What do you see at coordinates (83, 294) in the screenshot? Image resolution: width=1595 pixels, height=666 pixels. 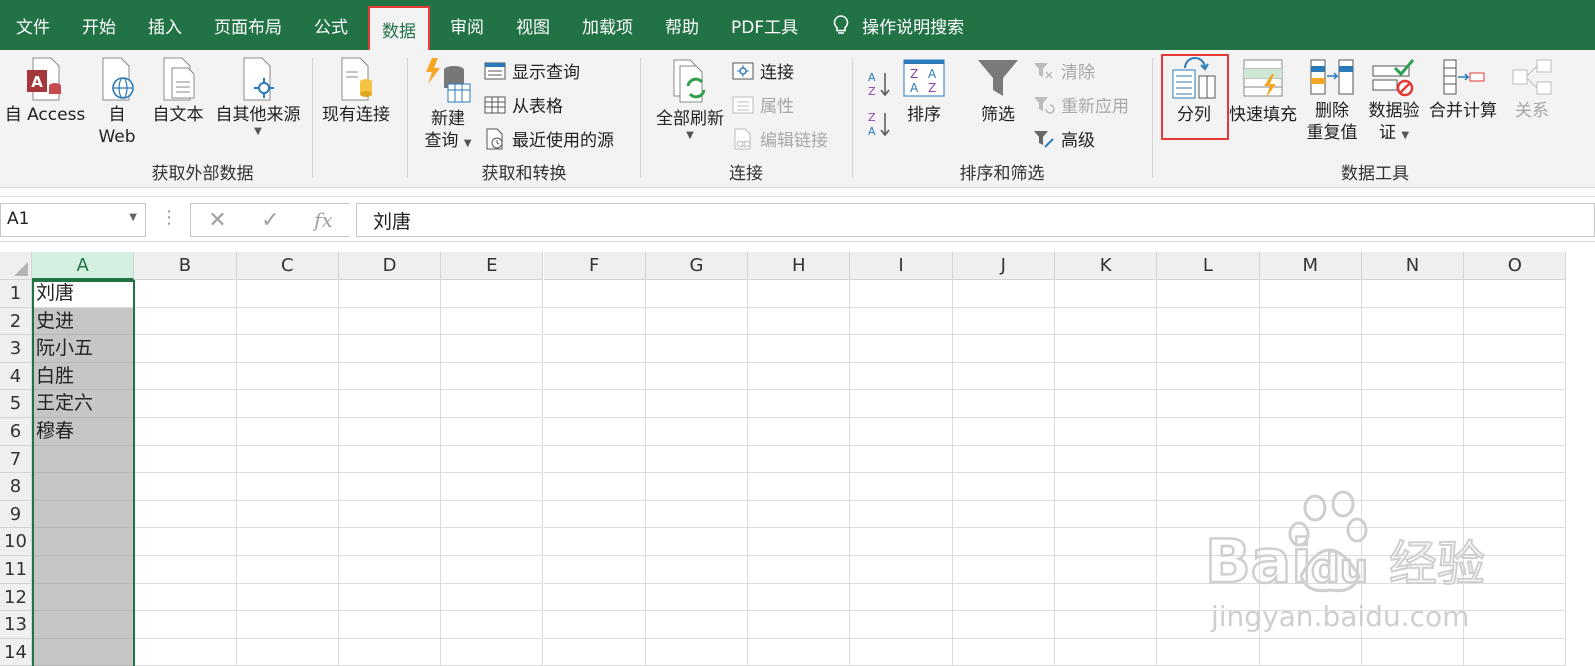 I see `cell-a1: 刘唐` at bounding box center [83, 294].